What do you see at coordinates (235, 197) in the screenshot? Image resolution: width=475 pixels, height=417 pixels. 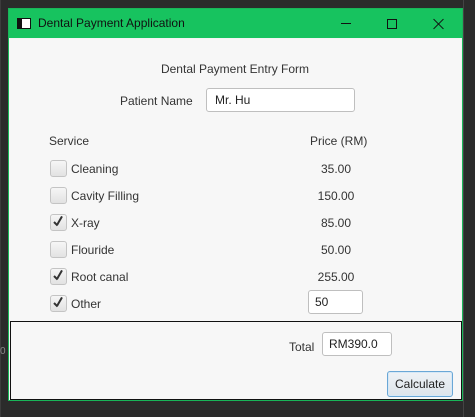 I see `service-row-cavity-filling: Cavity Filling 150.00` at bounding box center [235, 197].